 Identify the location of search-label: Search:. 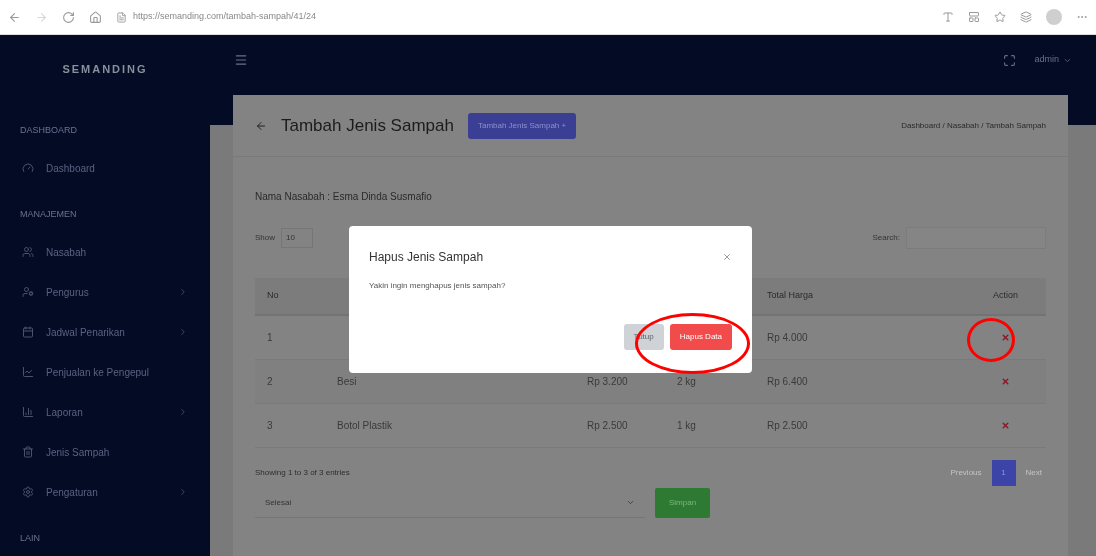
(886, 238).